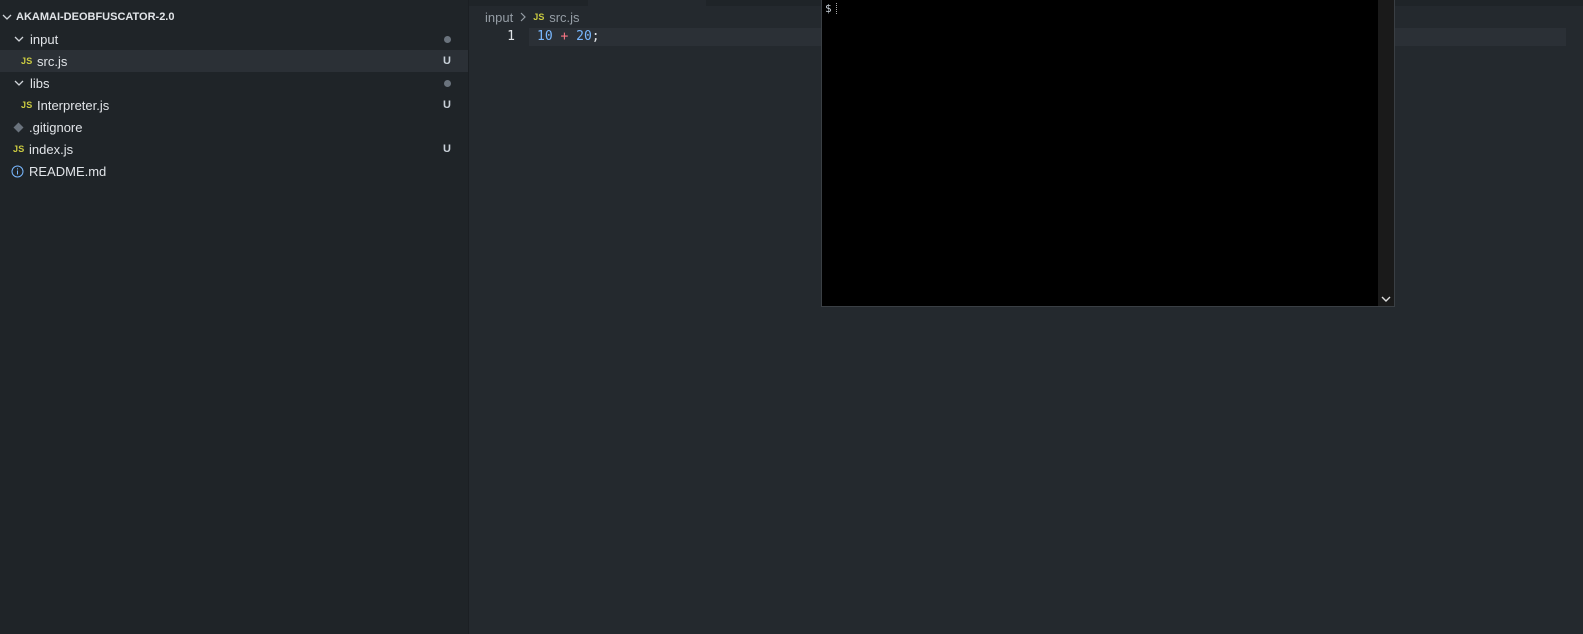  Describe the element at coordinates (523, 17) in the screenshot. I see `chevron-right-icon` at that location.